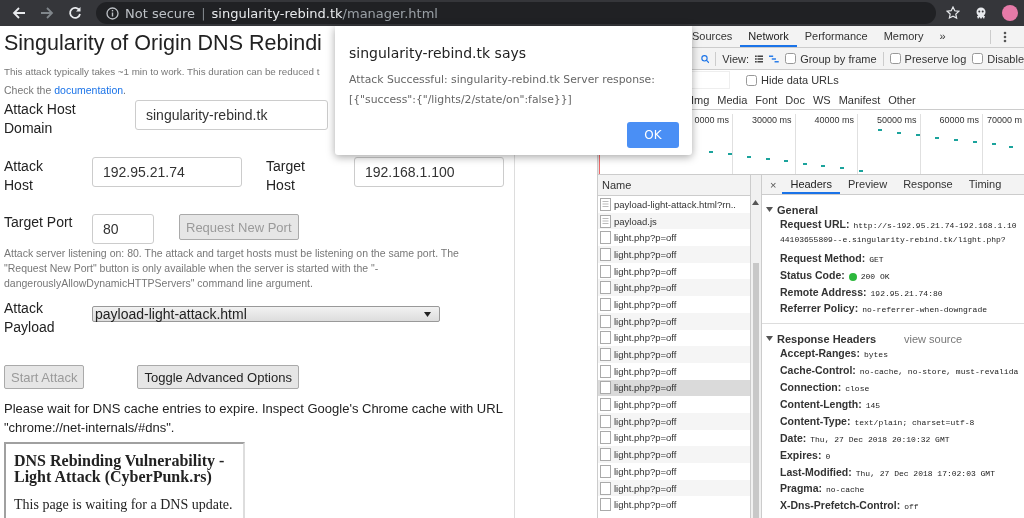 This screenshot has width=1024, height=518. I want to click on close-details-button: ×, so click(775, 184).